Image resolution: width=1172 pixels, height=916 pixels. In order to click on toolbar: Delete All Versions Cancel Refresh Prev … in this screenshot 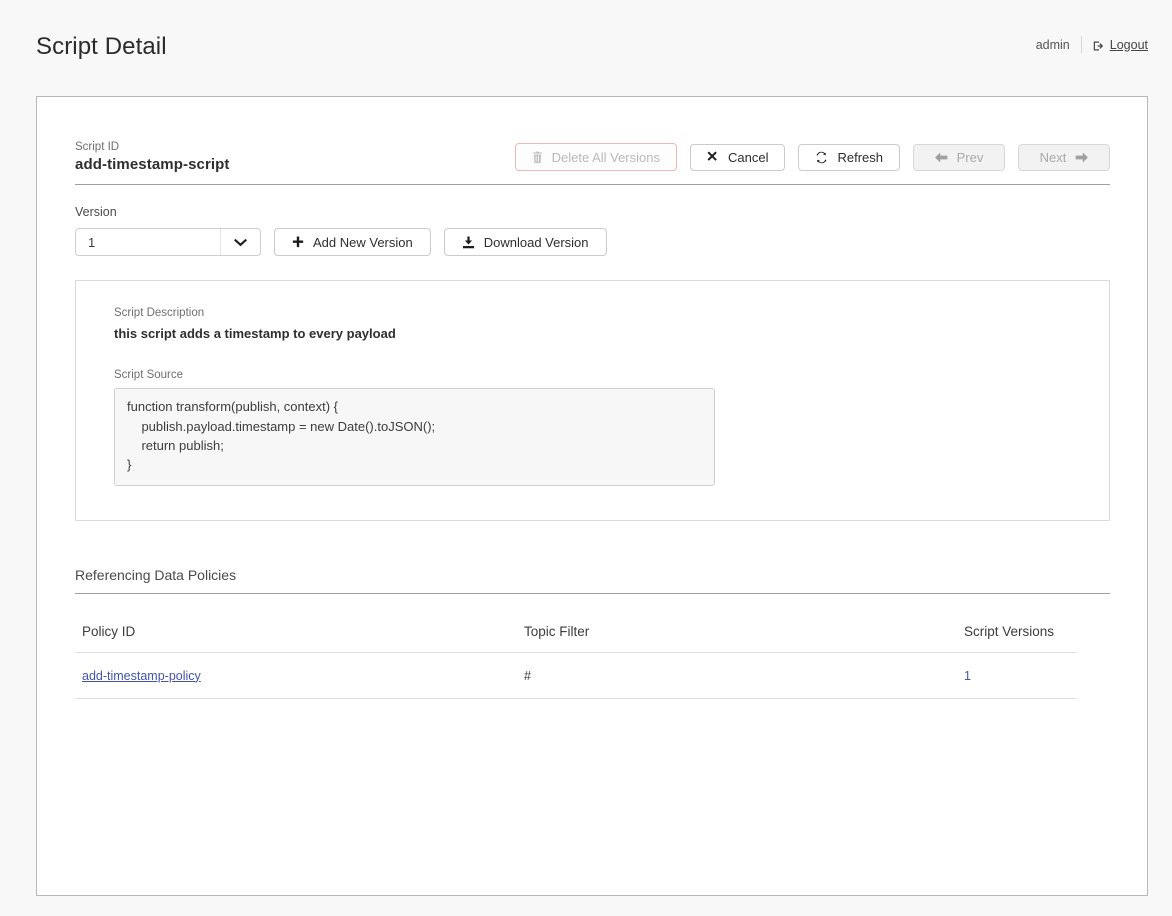, I will do `click(812, 158)`.